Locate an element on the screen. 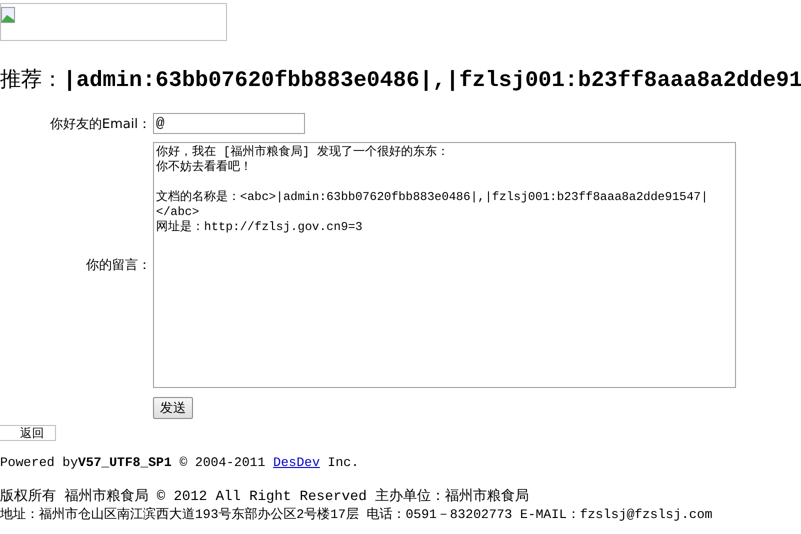 The width and height of the screenshot is (801, 534). email-field: @ is located at coordinates (229, 123).